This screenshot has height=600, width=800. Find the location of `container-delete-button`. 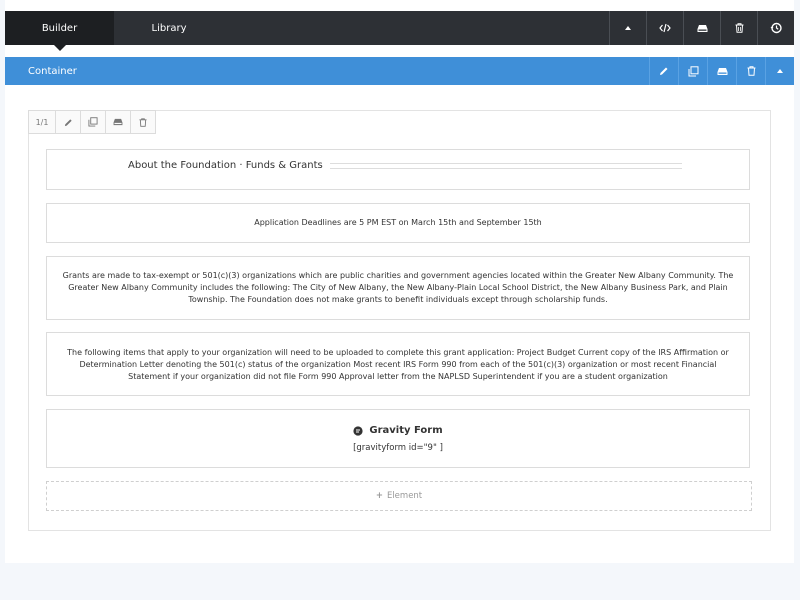

container-delete-button is located at coordinates (750, 71).